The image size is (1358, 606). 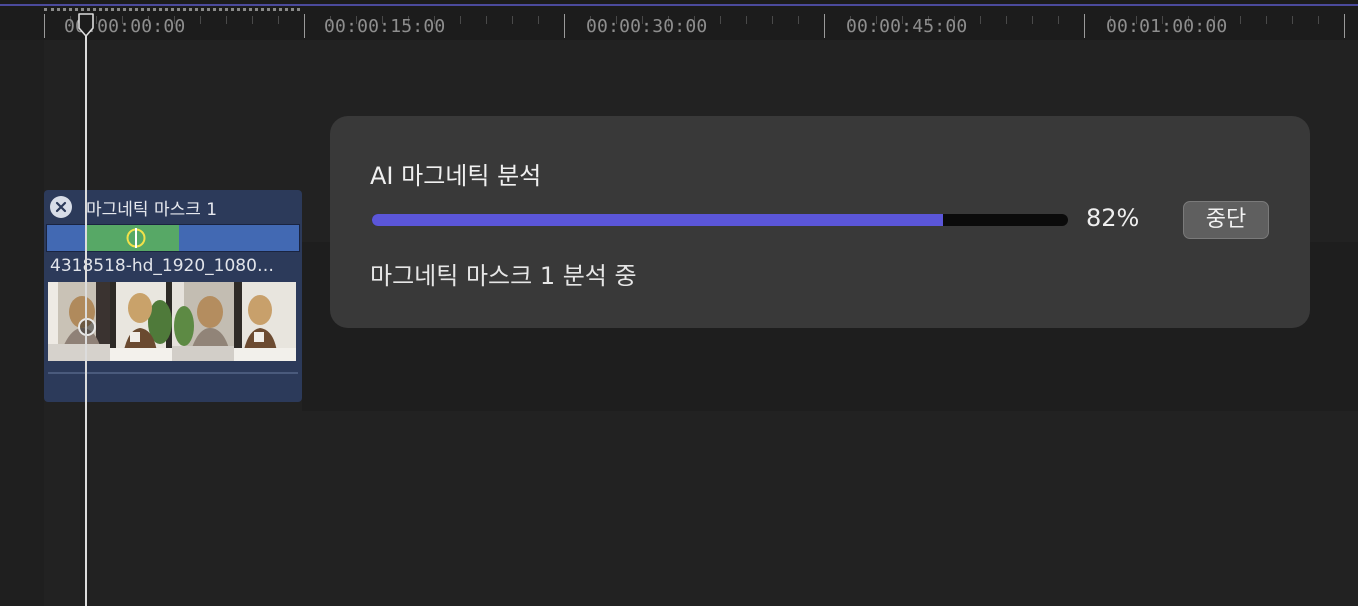 I want to click on ruler-label-45s: 00:00:45:00, so click(x=907, y=26).